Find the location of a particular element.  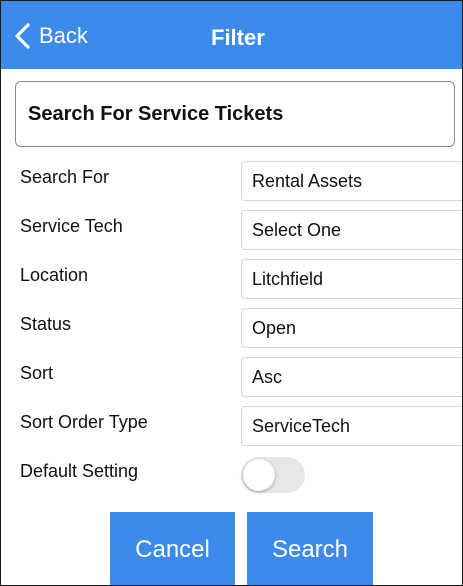

service-tech-label: Service Tech is located at coordinates (71, 226).